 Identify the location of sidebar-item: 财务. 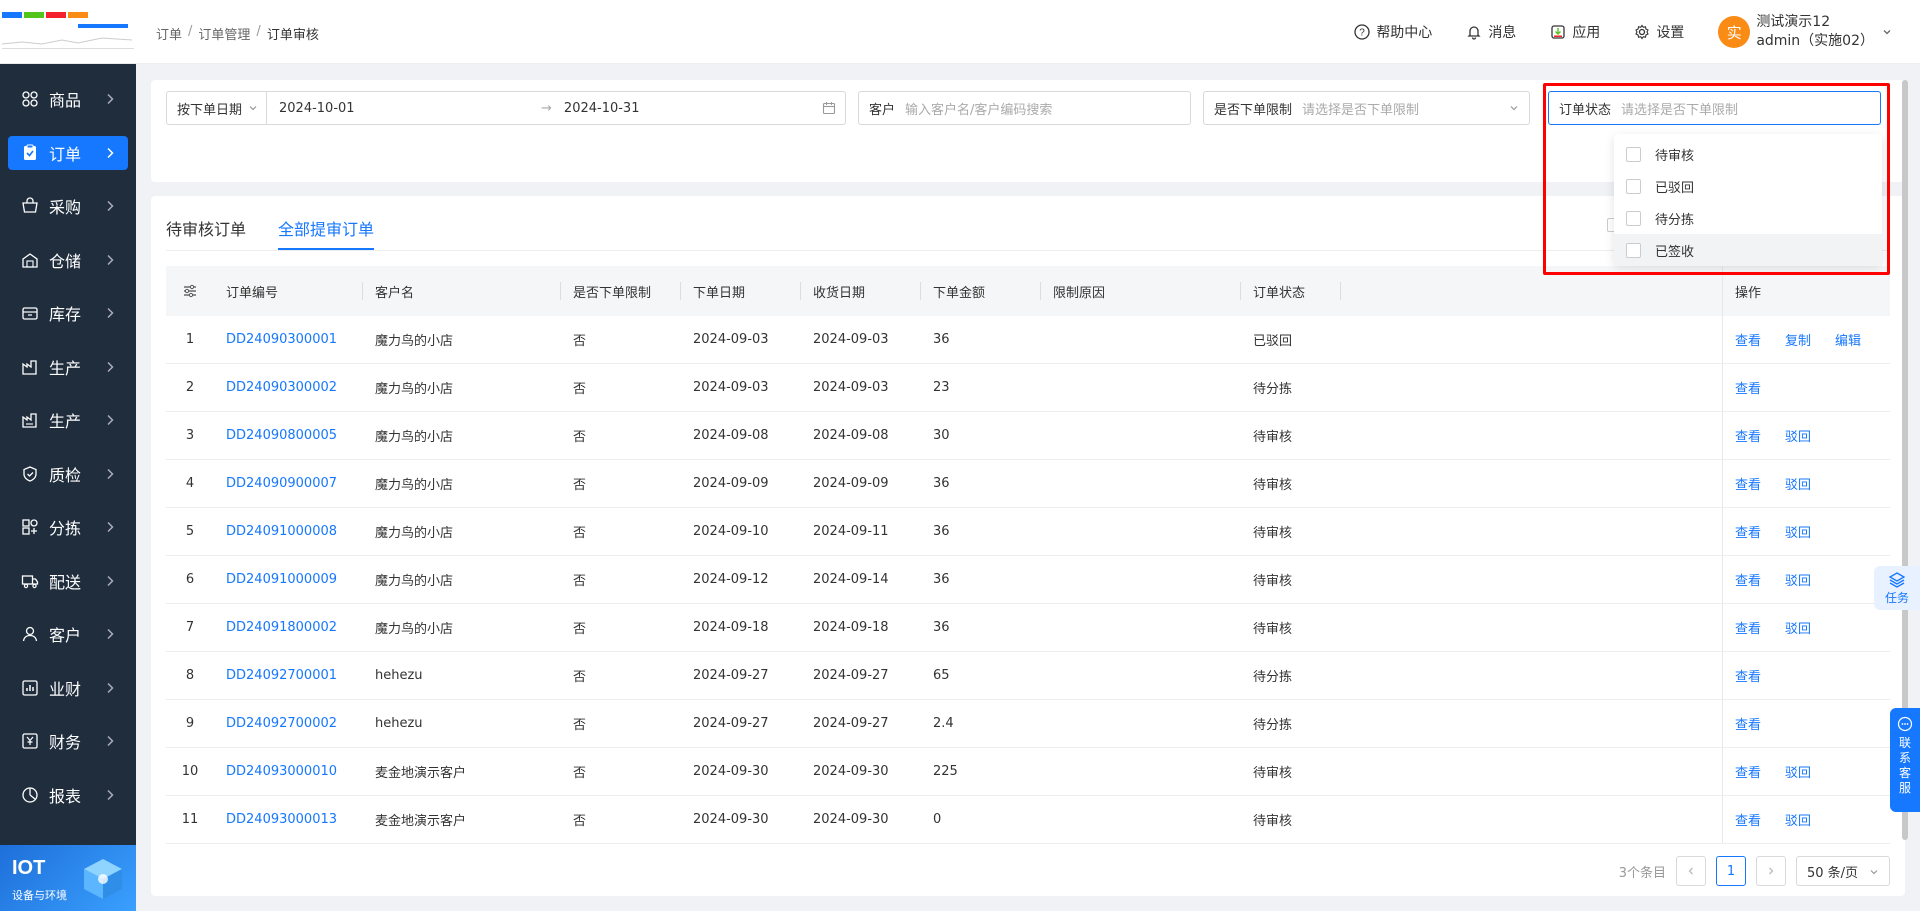
(68, 741).